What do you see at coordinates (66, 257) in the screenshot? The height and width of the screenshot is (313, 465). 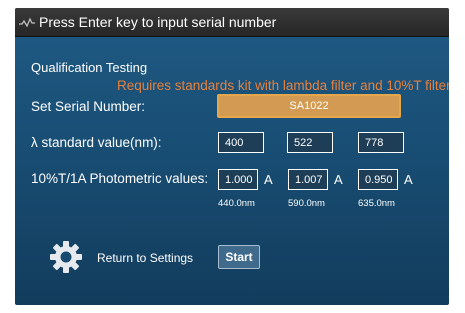 I see `gear-icon` at bounding box center [66, 257].